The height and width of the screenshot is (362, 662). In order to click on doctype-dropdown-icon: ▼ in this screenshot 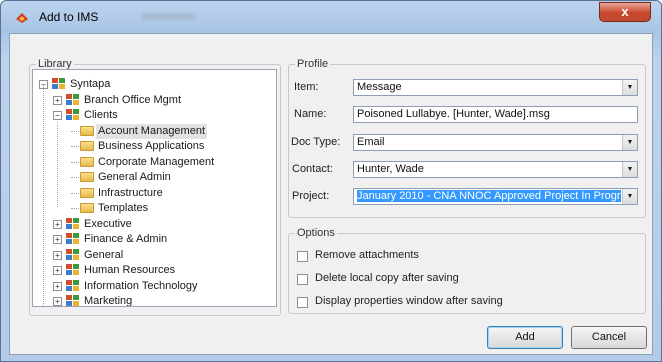, I will do `click(629, 142)`.